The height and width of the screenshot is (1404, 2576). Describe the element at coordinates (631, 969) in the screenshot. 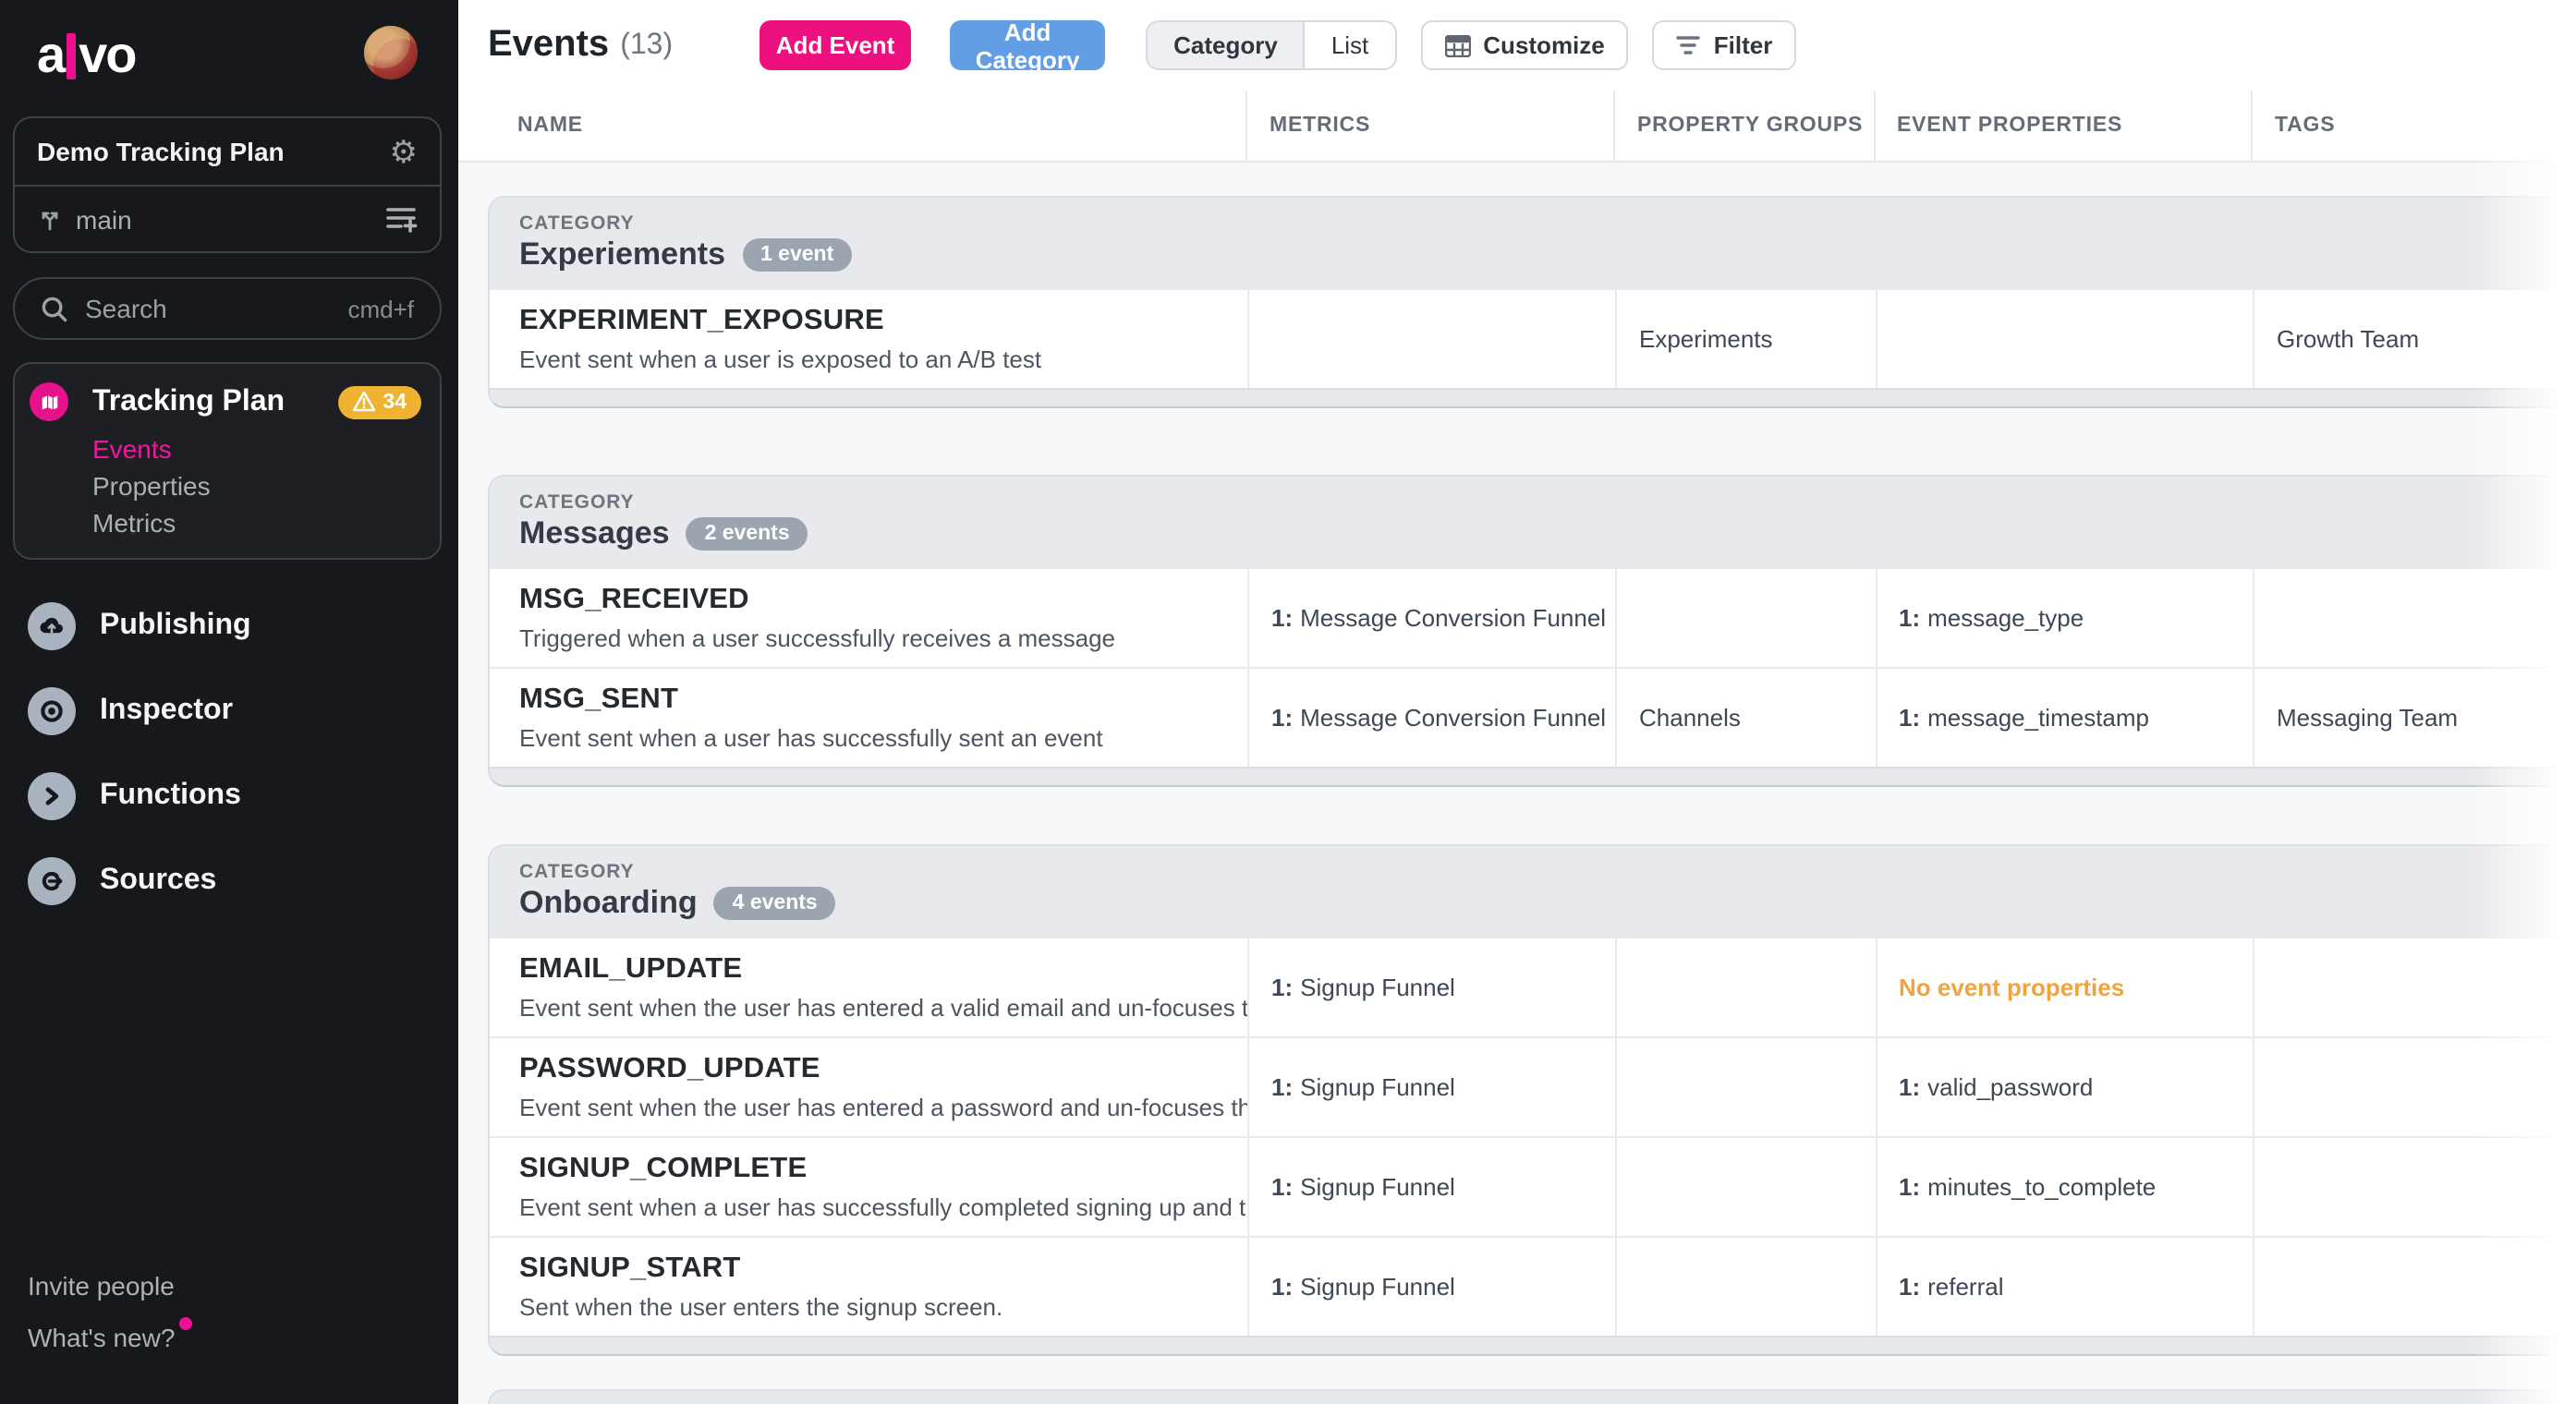

I see `event-name: EMAIL_UPDATE` at that location.